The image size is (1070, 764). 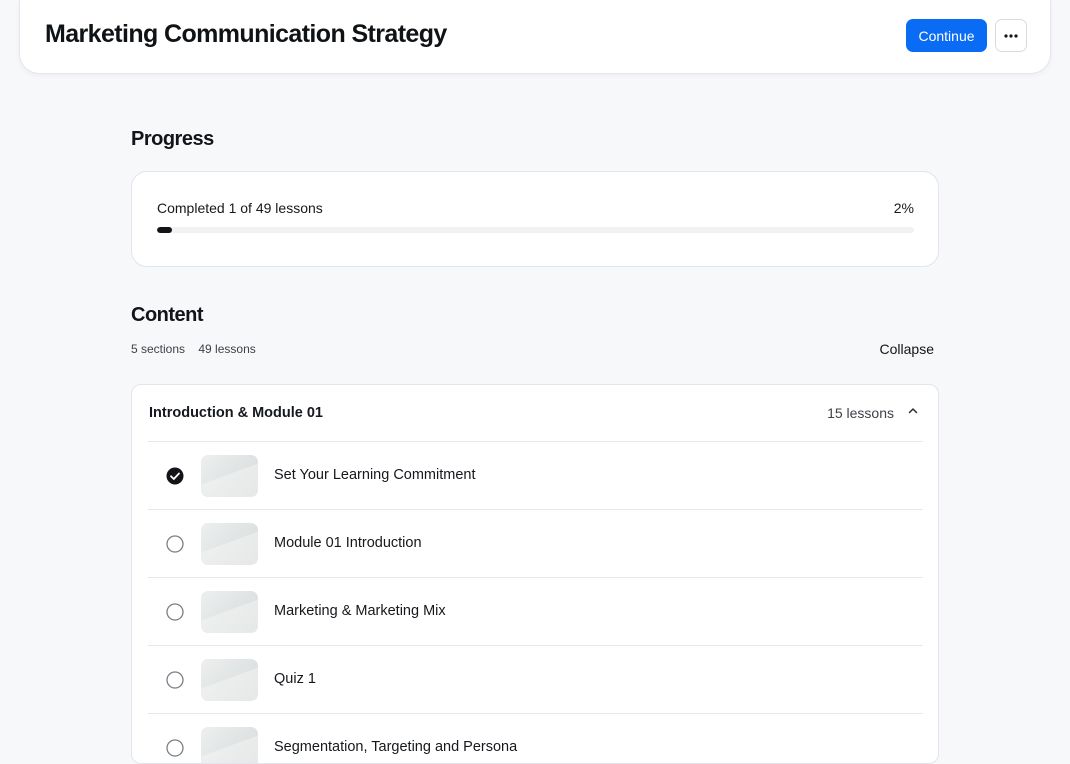 I want to click on more-options-button, so click(x=1011, y=35).